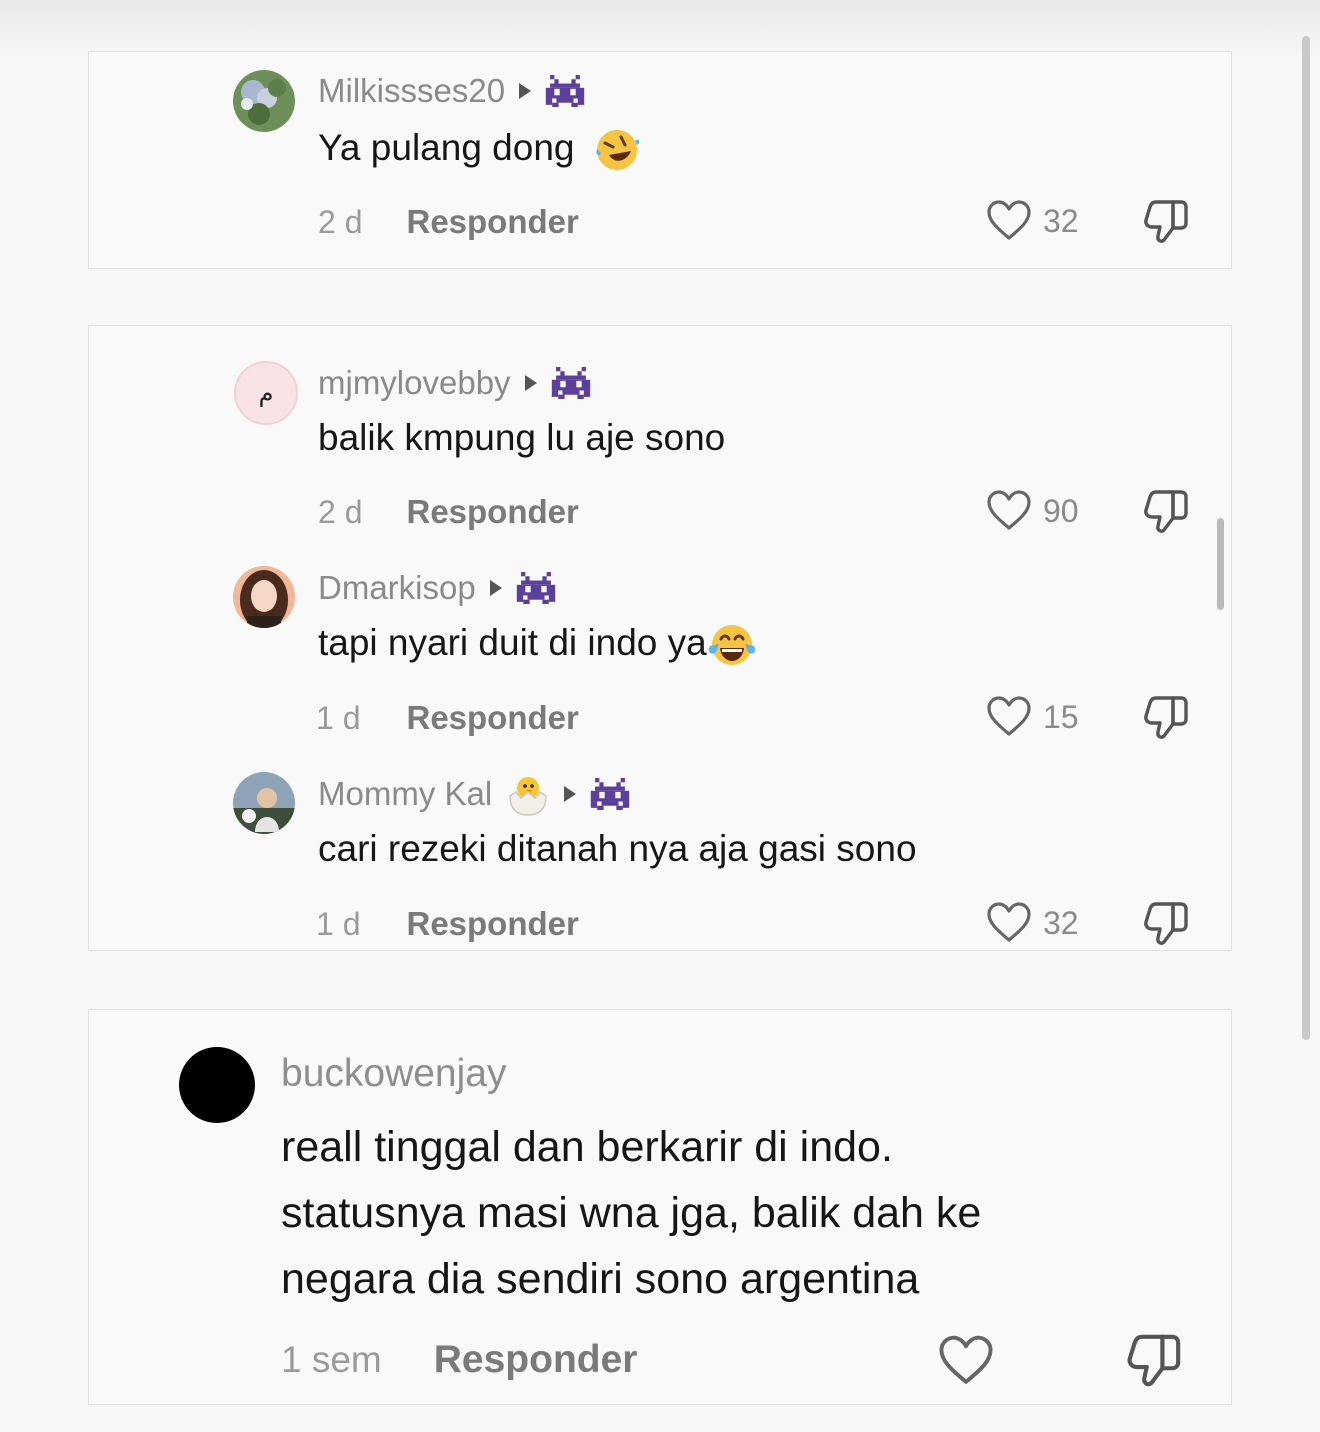  Describe the element at coordinates (405, 794) in the screenshot. I see `username: Mommy Kal` at that location.